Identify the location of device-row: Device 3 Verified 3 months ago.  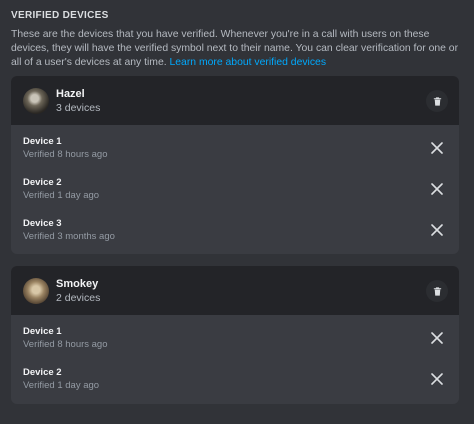
(235, 230).